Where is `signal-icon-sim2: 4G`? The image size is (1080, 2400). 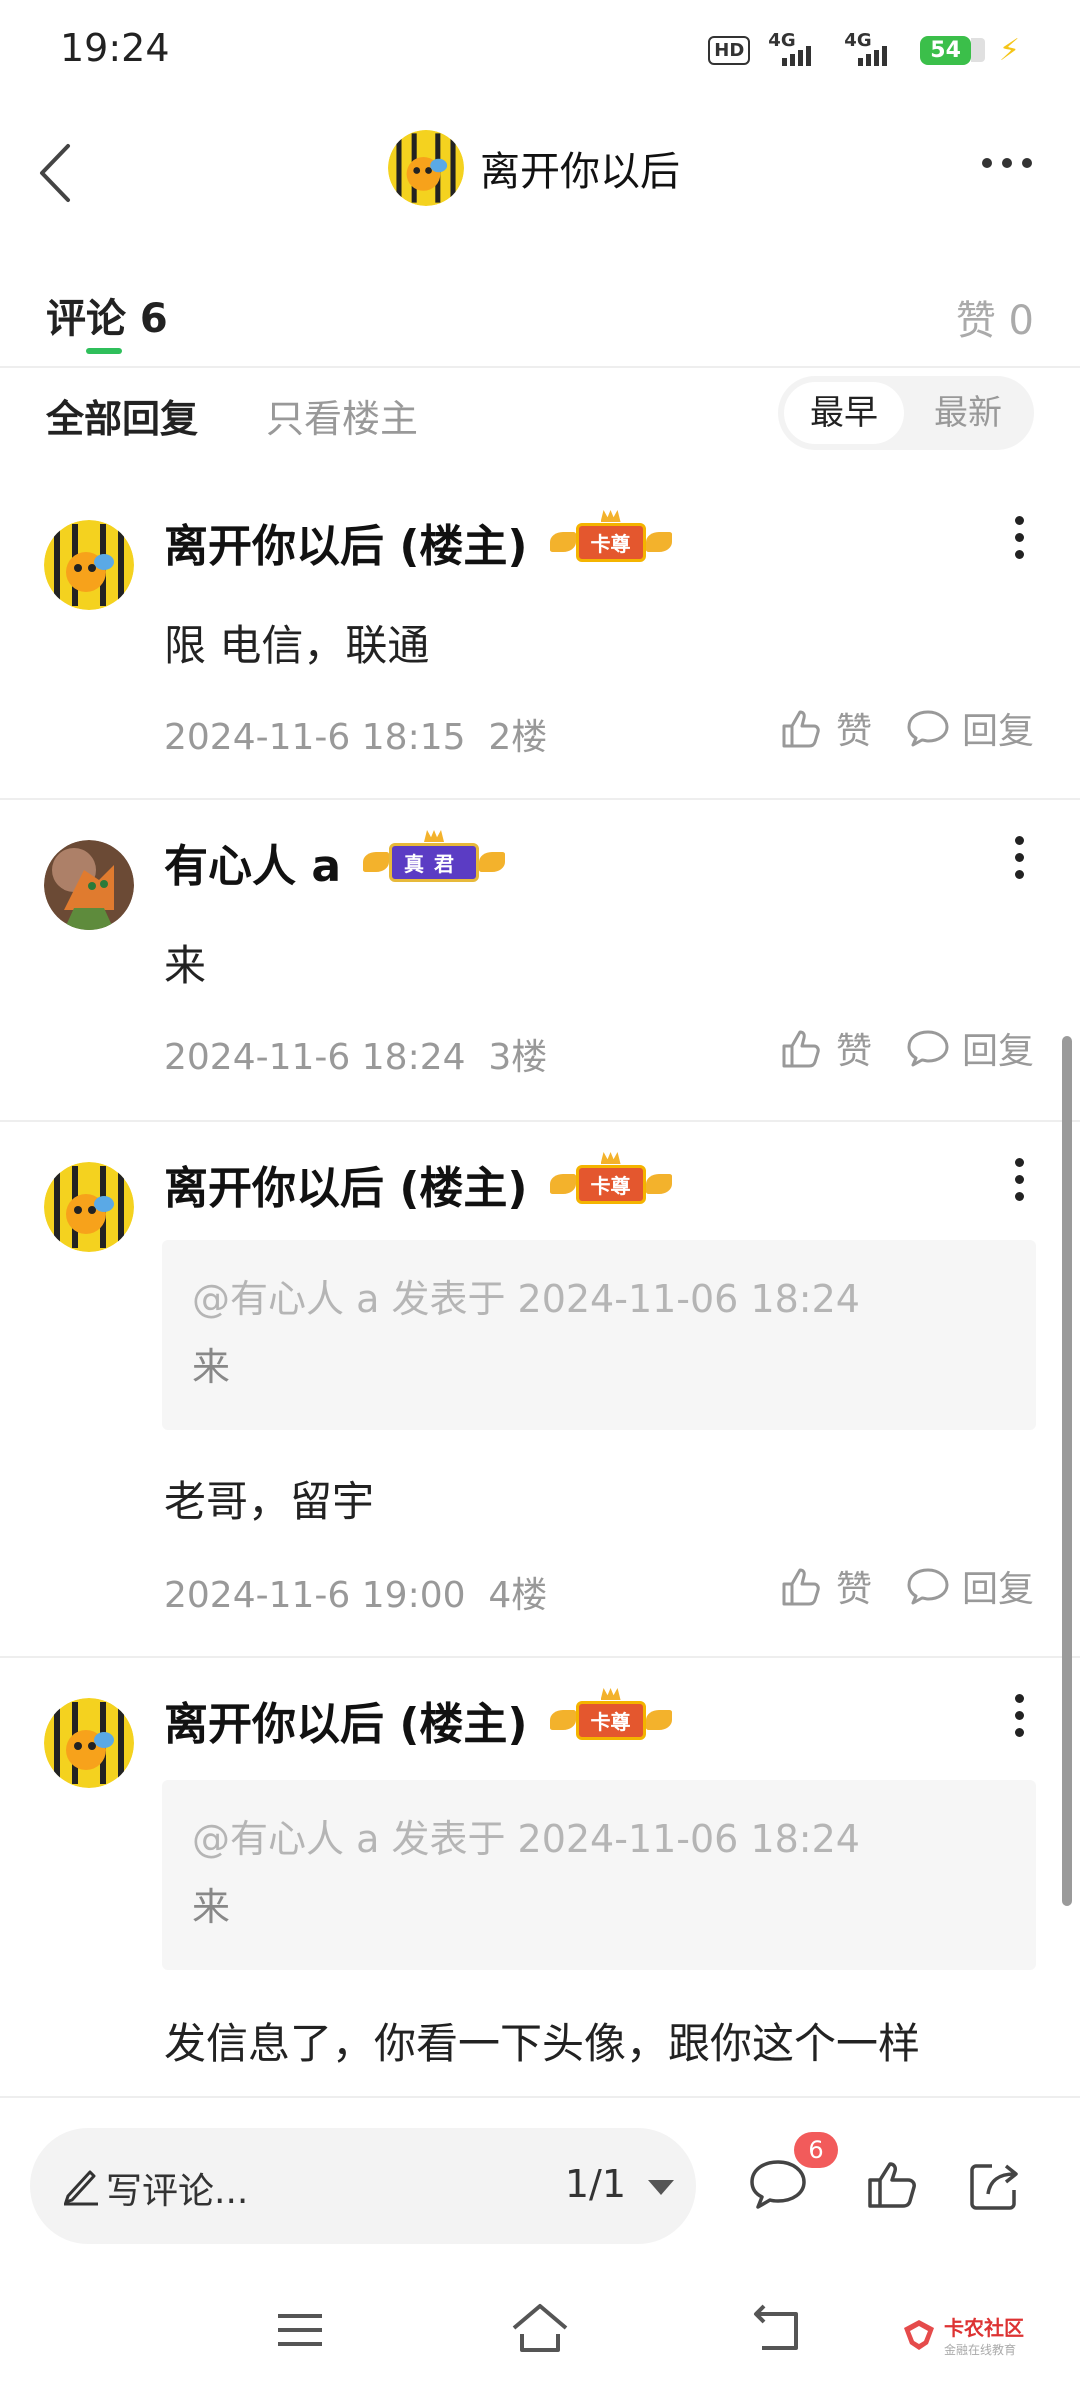 signal-icon-sim2: 4G is located at coordinates (873, 50).